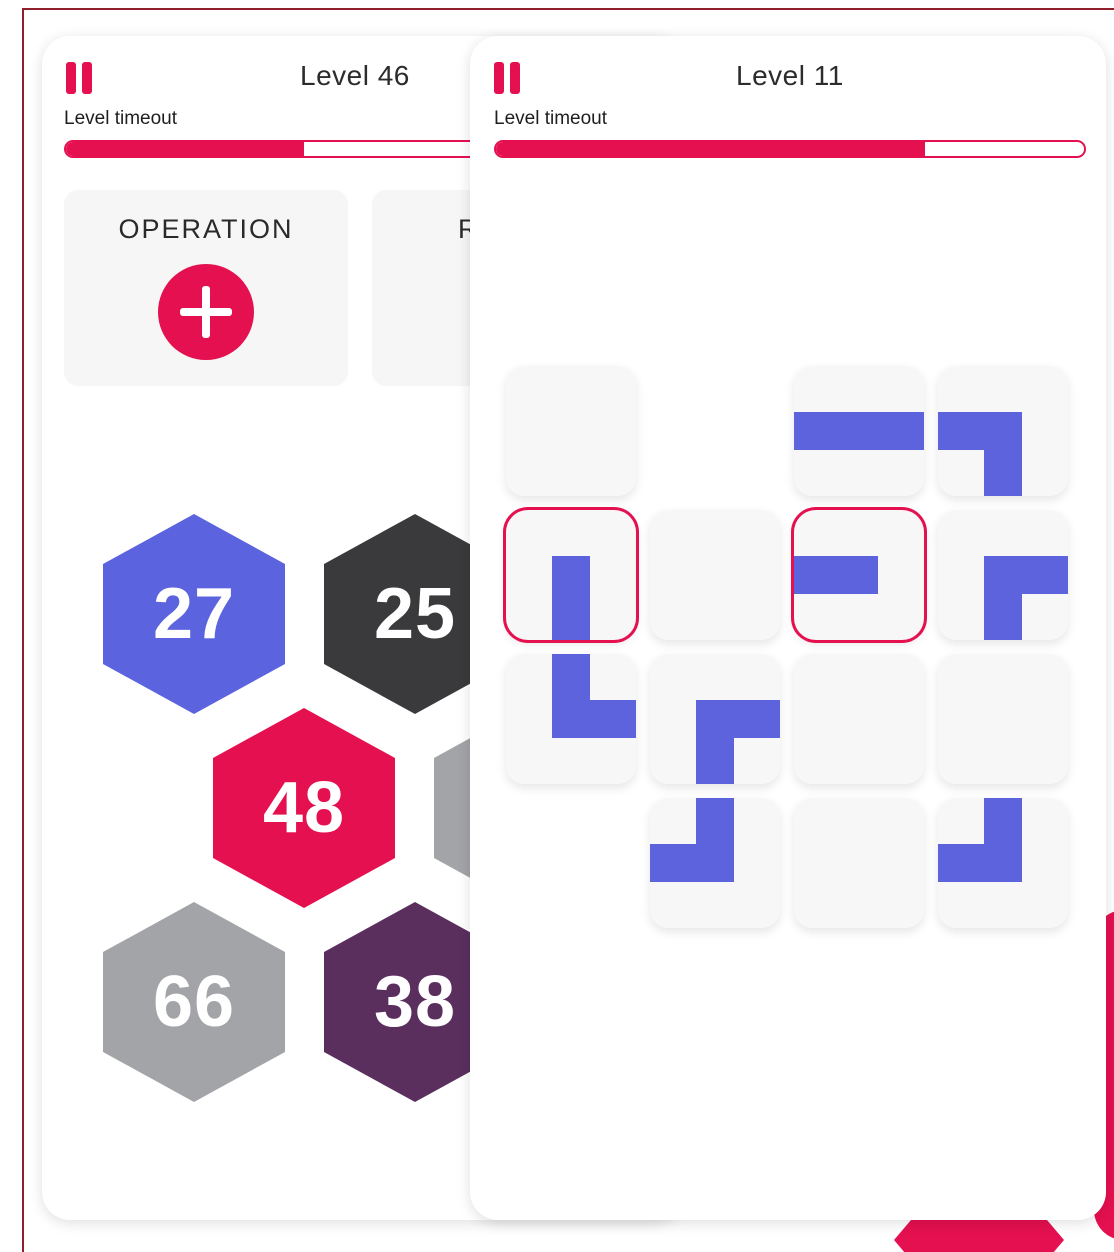 This screenshot has height=1252, width=1114. What do you see at coordinates (715, 575) in the screenshot?
I see `pipe-tile-r2c2` at bounding box center [715, 575].